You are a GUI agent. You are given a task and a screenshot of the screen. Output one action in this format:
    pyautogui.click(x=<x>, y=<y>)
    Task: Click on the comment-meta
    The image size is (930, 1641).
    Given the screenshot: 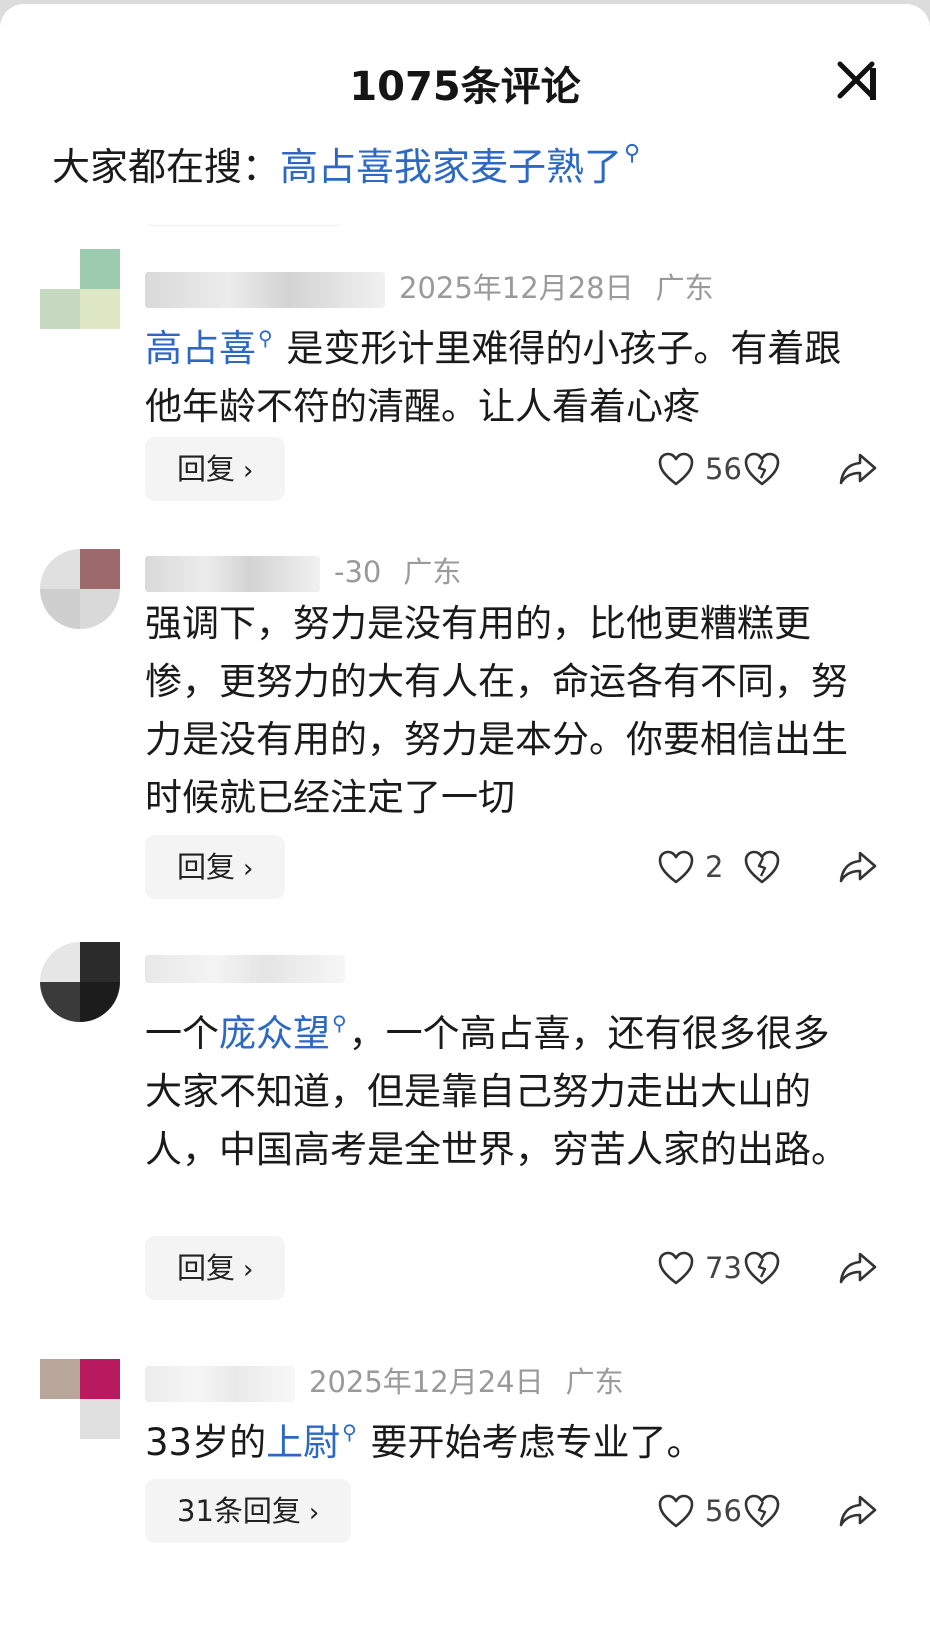 What is the action you would take?
    pyautogui.click(x=263, y=970)
    